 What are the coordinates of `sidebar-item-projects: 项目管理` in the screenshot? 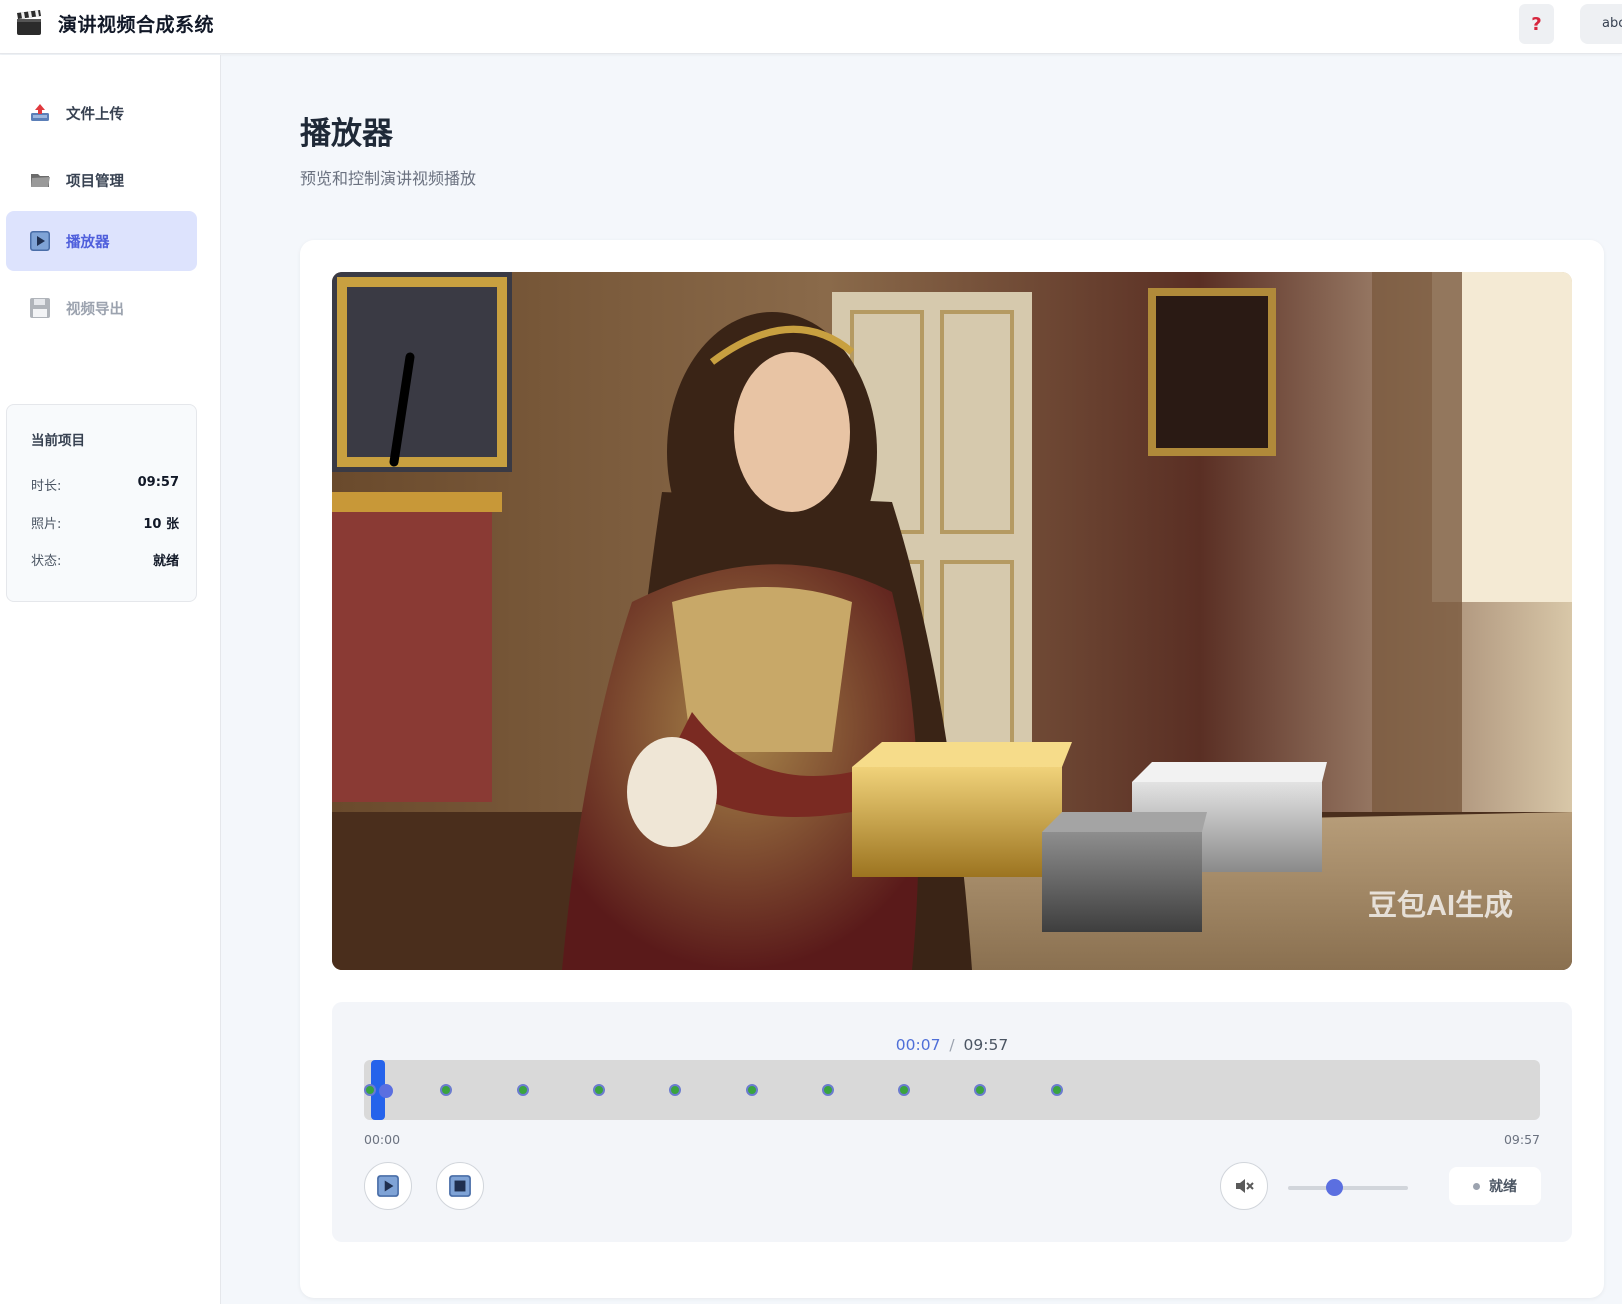 It's located at (101, 180).